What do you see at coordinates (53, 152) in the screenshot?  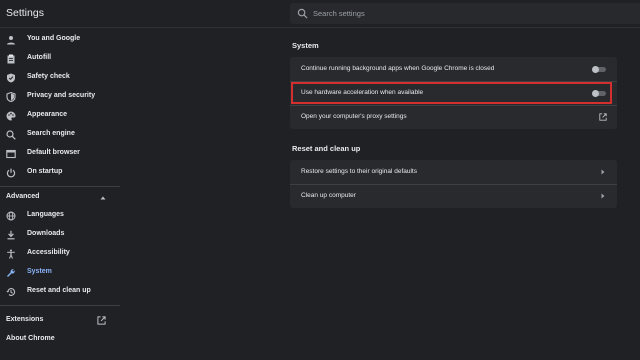 I see `sidebar-item-label: Default browser` at bounding box center [53, 152].